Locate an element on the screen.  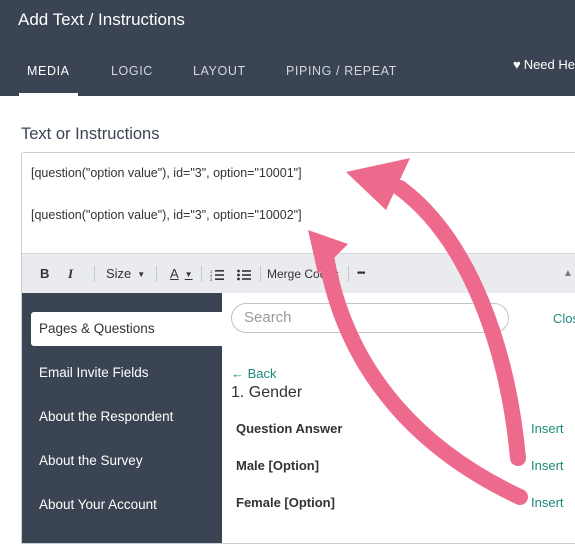
help-link: ♥ Need He is located at coordinates (544, 64).